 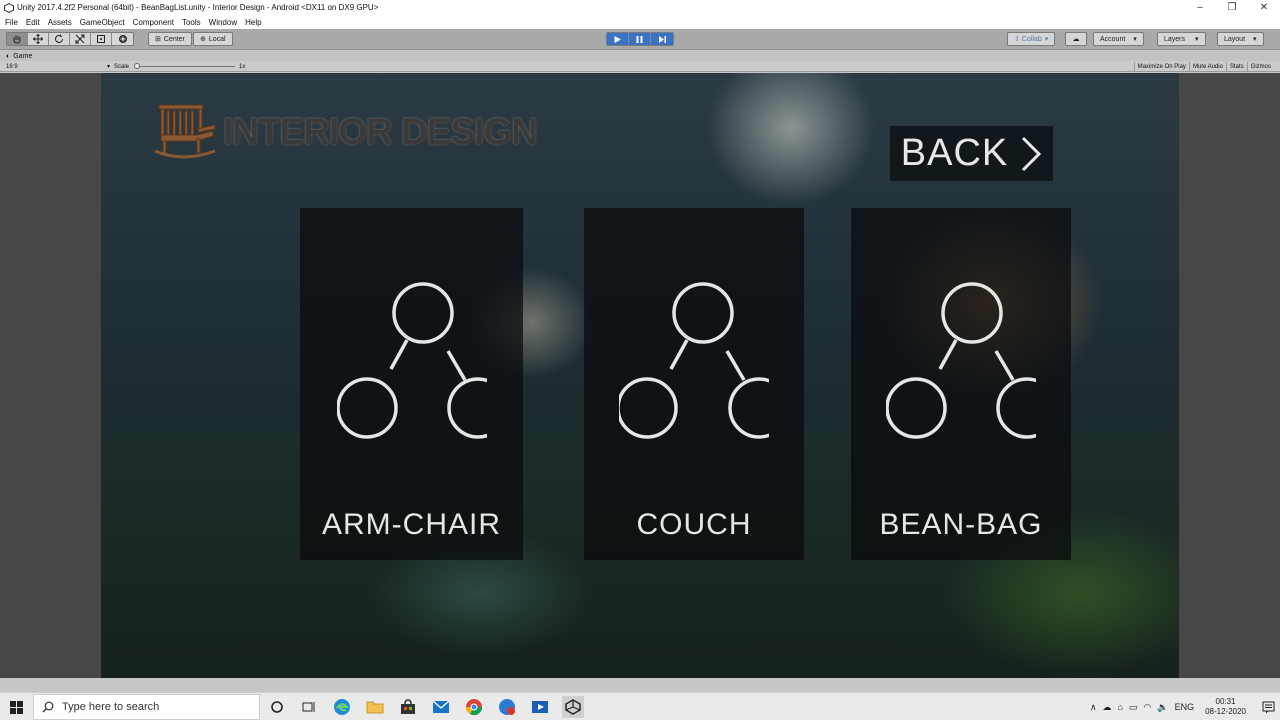 I want to click on taskbar-unity, so click(x=573, y=707).